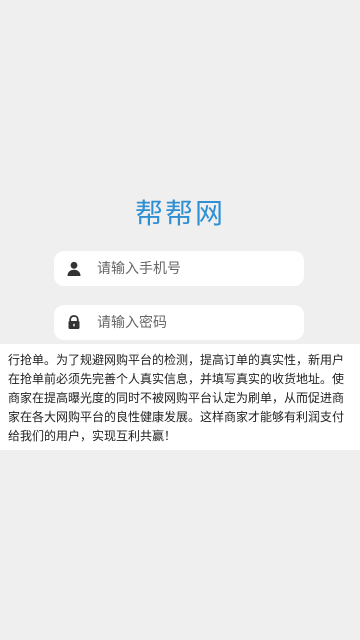  I want to click on user-icon, so click(74, 269).